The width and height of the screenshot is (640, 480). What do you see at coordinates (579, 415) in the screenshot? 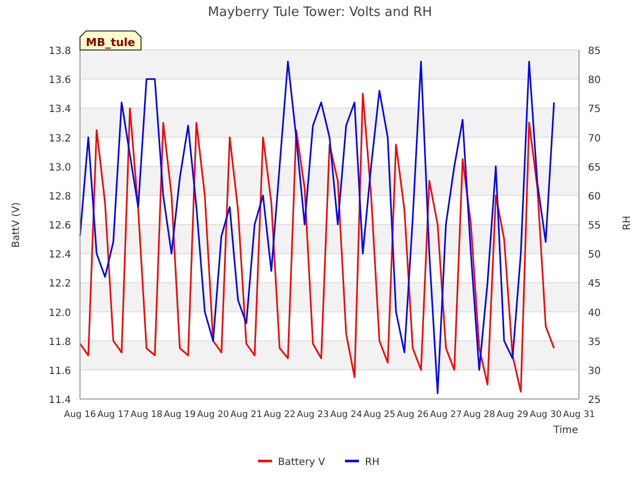
I see `axis-tick-label: Aug 31` at bounding box center [579, 415].